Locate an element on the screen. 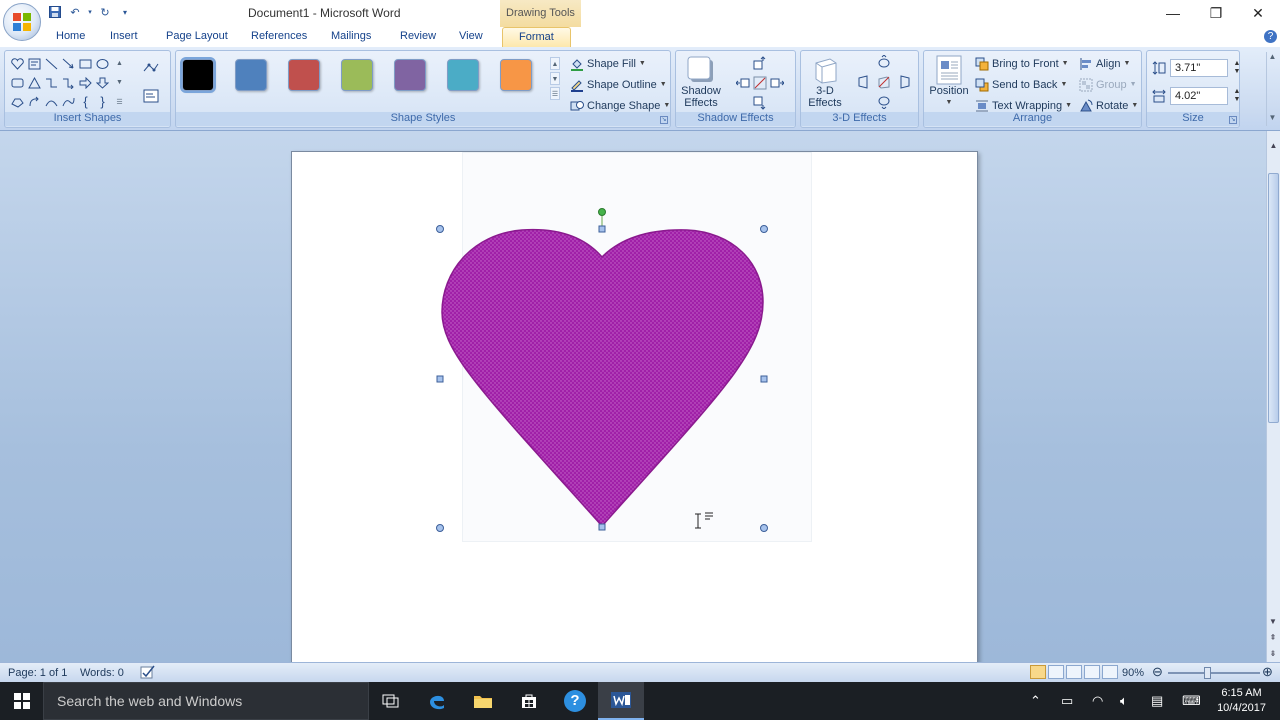 This screenshot has width=1280, height=720. zoom-slider is located at coordinates (1214, 673).